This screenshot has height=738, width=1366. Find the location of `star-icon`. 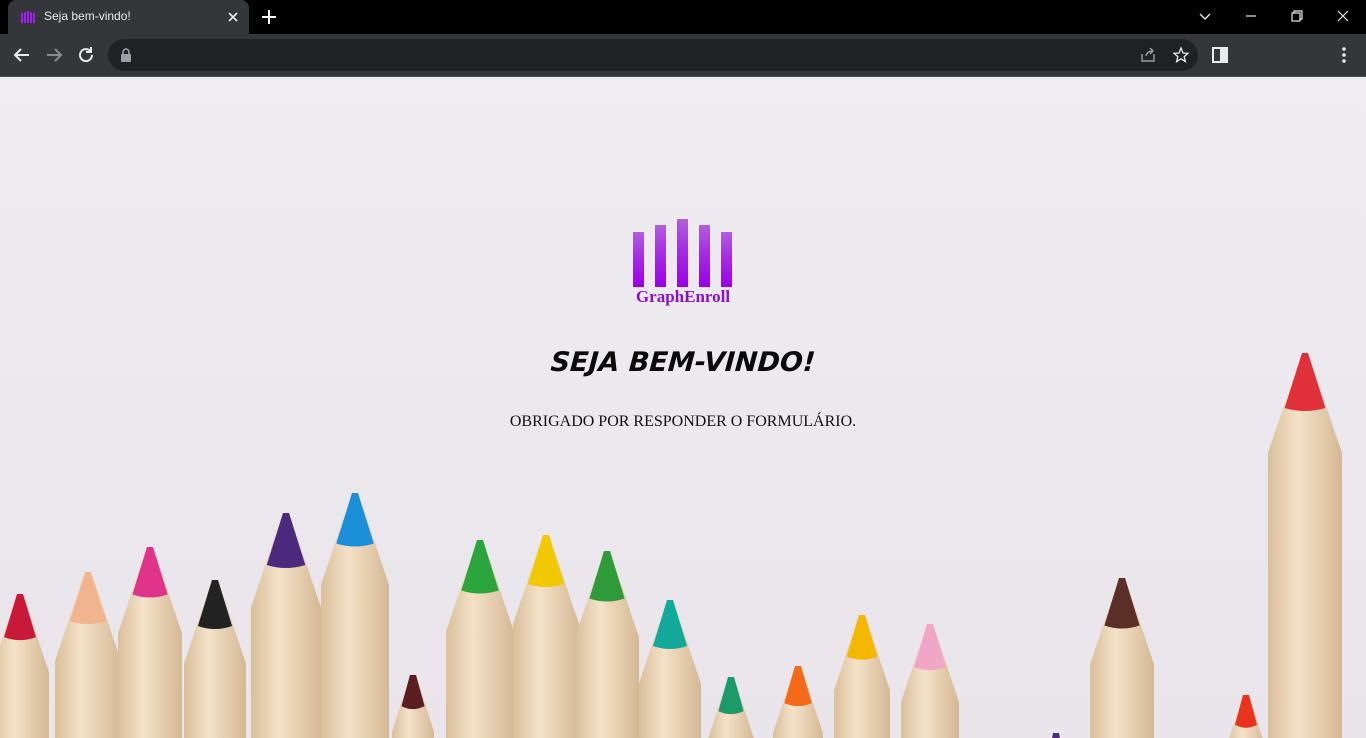

star-icon is located at coordinates (1181, 55).